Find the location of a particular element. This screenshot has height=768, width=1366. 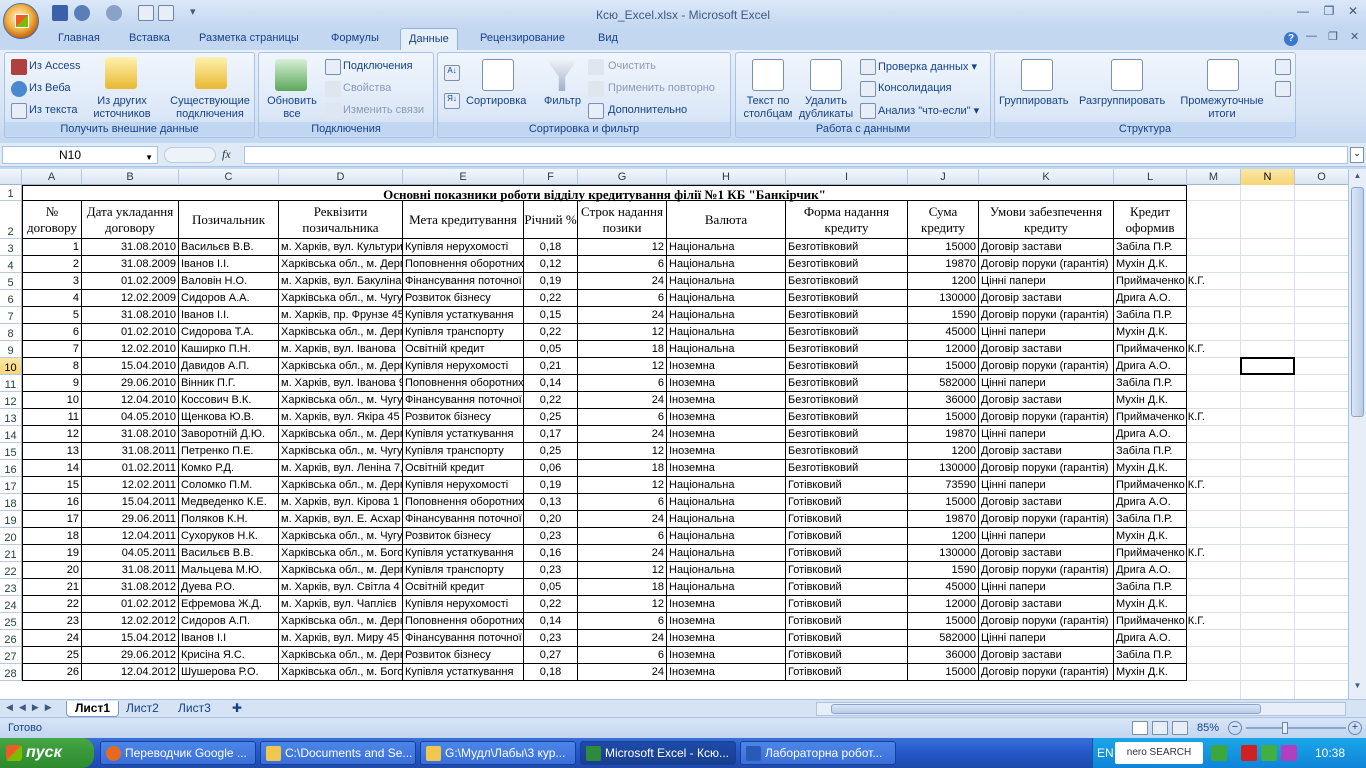

row-header: 11 is located at coordinates (11, 383).